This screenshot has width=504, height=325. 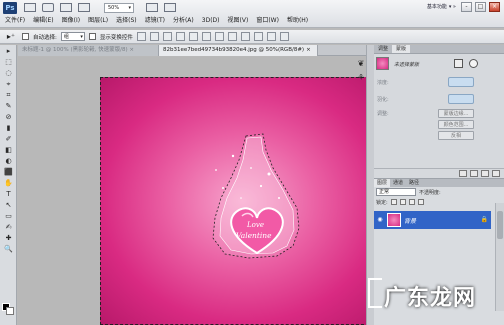 I want to click on menu-filter: 滤镜(T), so click(x=155, y=21).